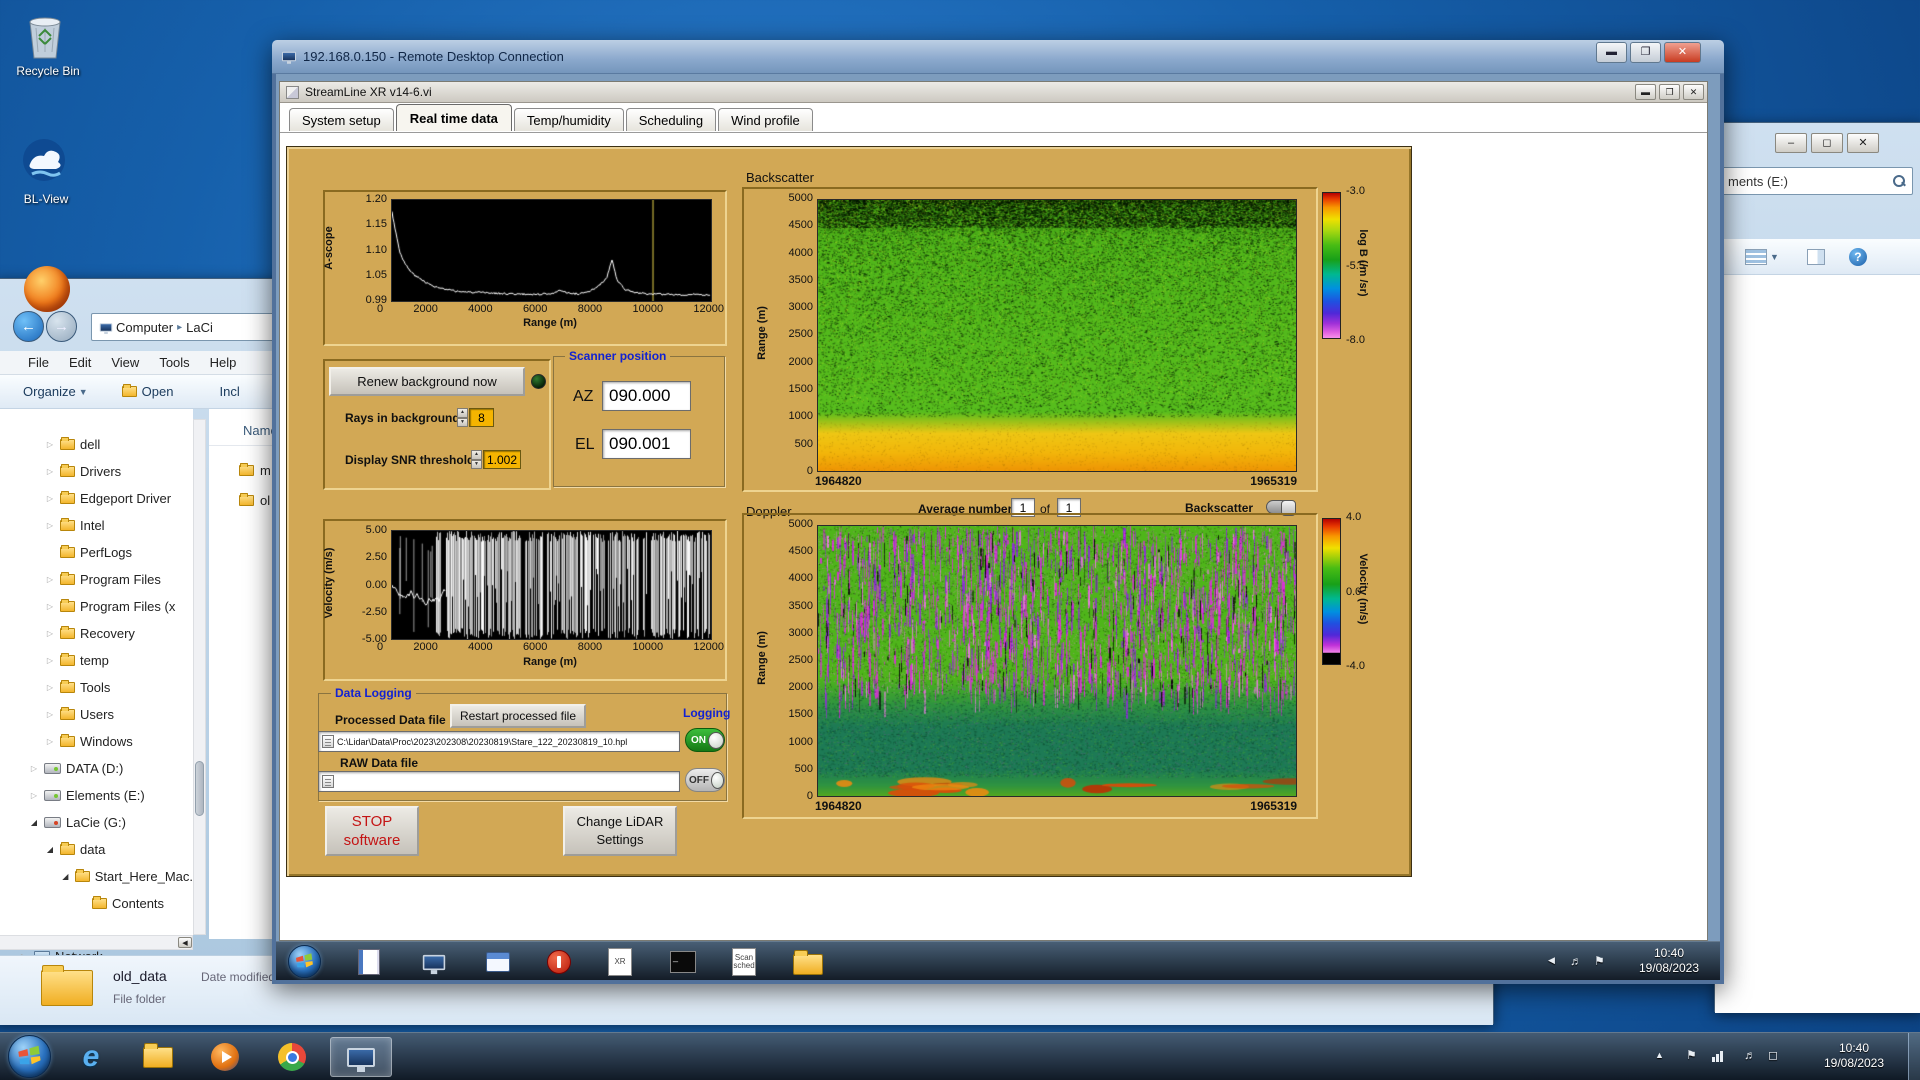  I want to click on tab-scheduling: Scheduling, so click(671, 119).